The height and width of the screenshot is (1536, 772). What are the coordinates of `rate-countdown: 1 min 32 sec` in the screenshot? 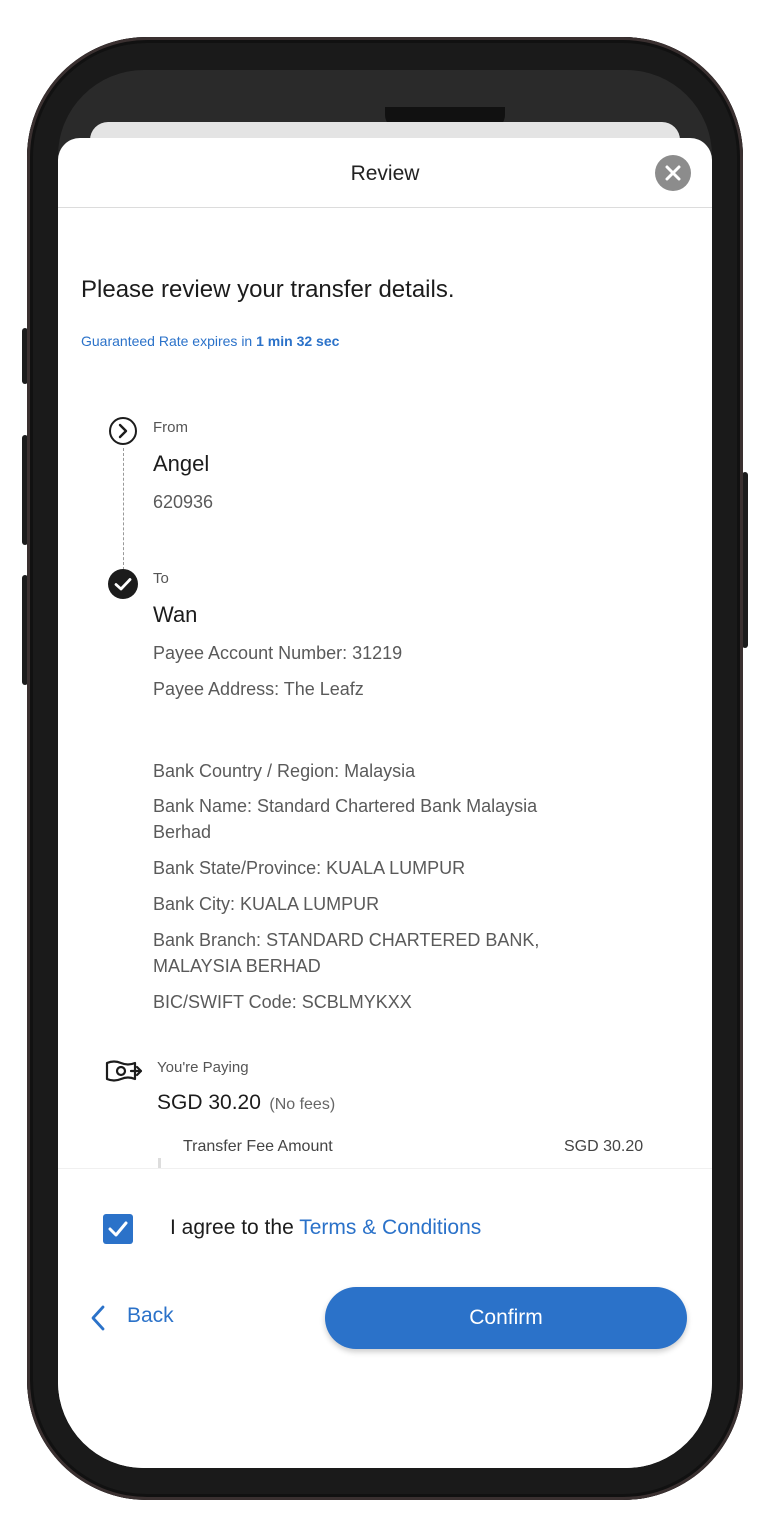 It's located at (298, 341).